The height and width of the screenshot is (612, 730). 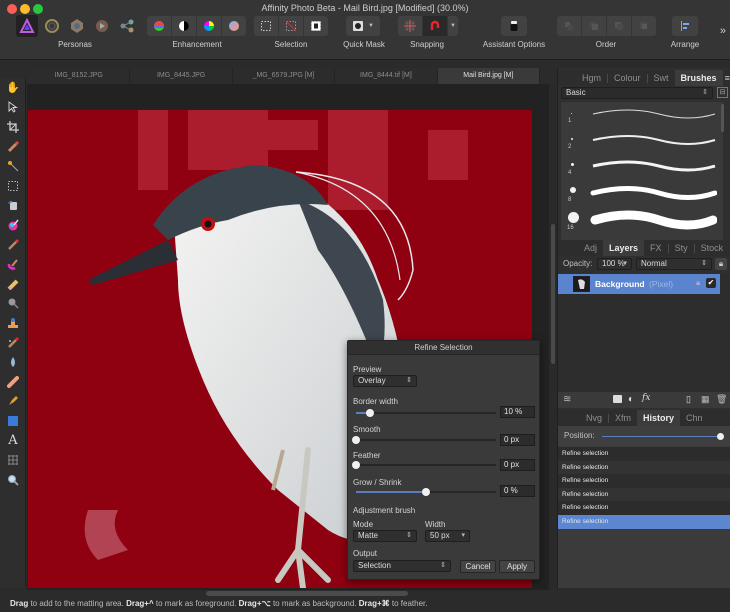 What do you see at coordinates (424, 465) in the screenshot?
I see `feather-slider` at bounding box center [424, 465].